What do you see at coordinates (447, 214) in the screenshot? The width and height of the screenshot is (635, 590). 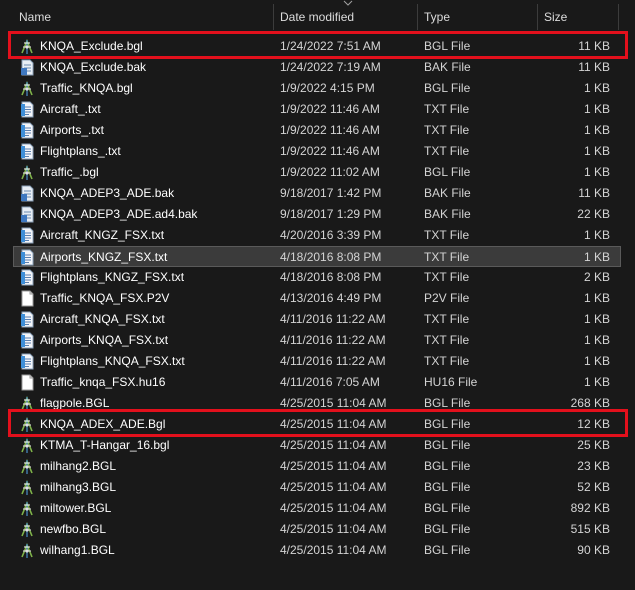 I see `file-type: BAK File` at bounding box center [447, 214].